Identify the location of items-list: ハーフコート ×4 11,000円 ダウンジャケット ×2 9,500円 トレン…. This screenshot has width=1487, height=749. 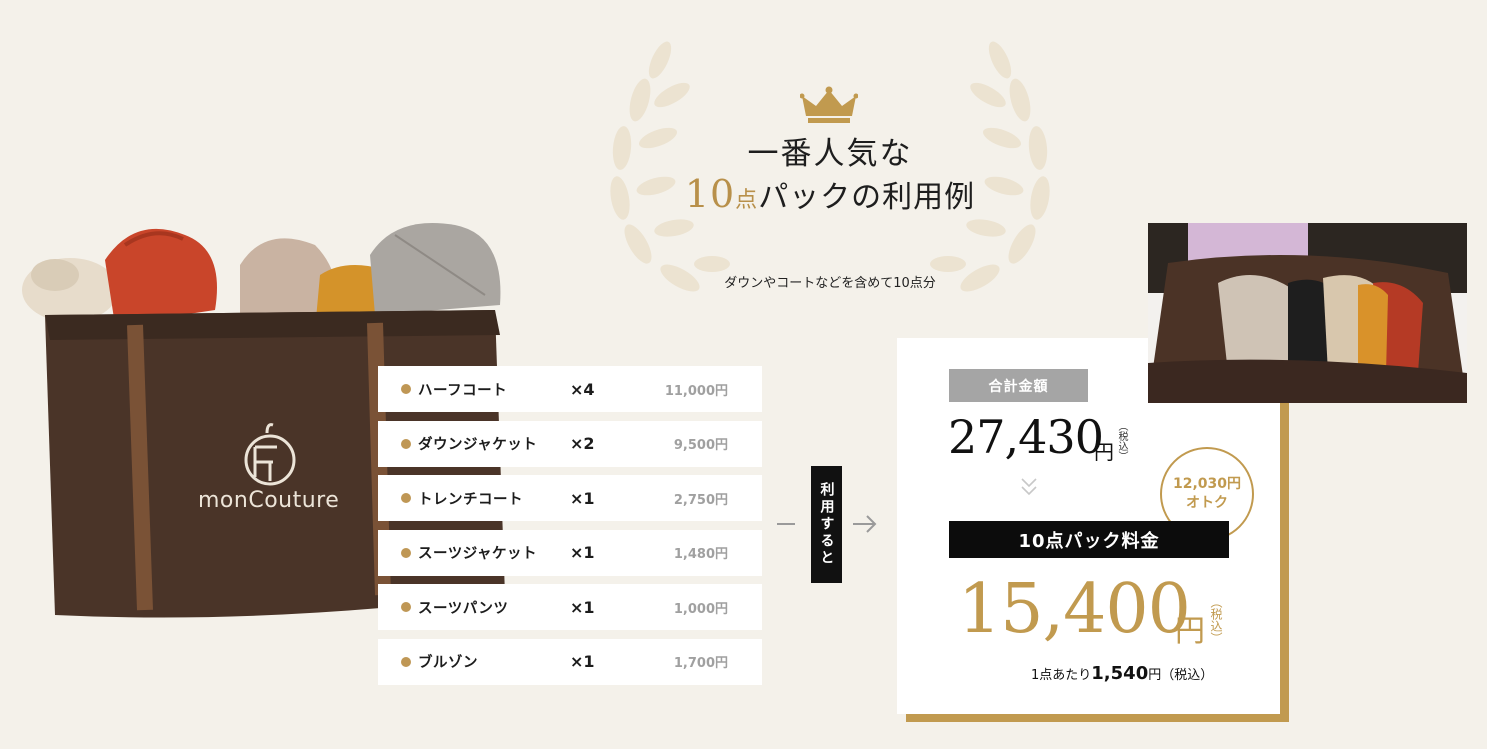
(570, 530).